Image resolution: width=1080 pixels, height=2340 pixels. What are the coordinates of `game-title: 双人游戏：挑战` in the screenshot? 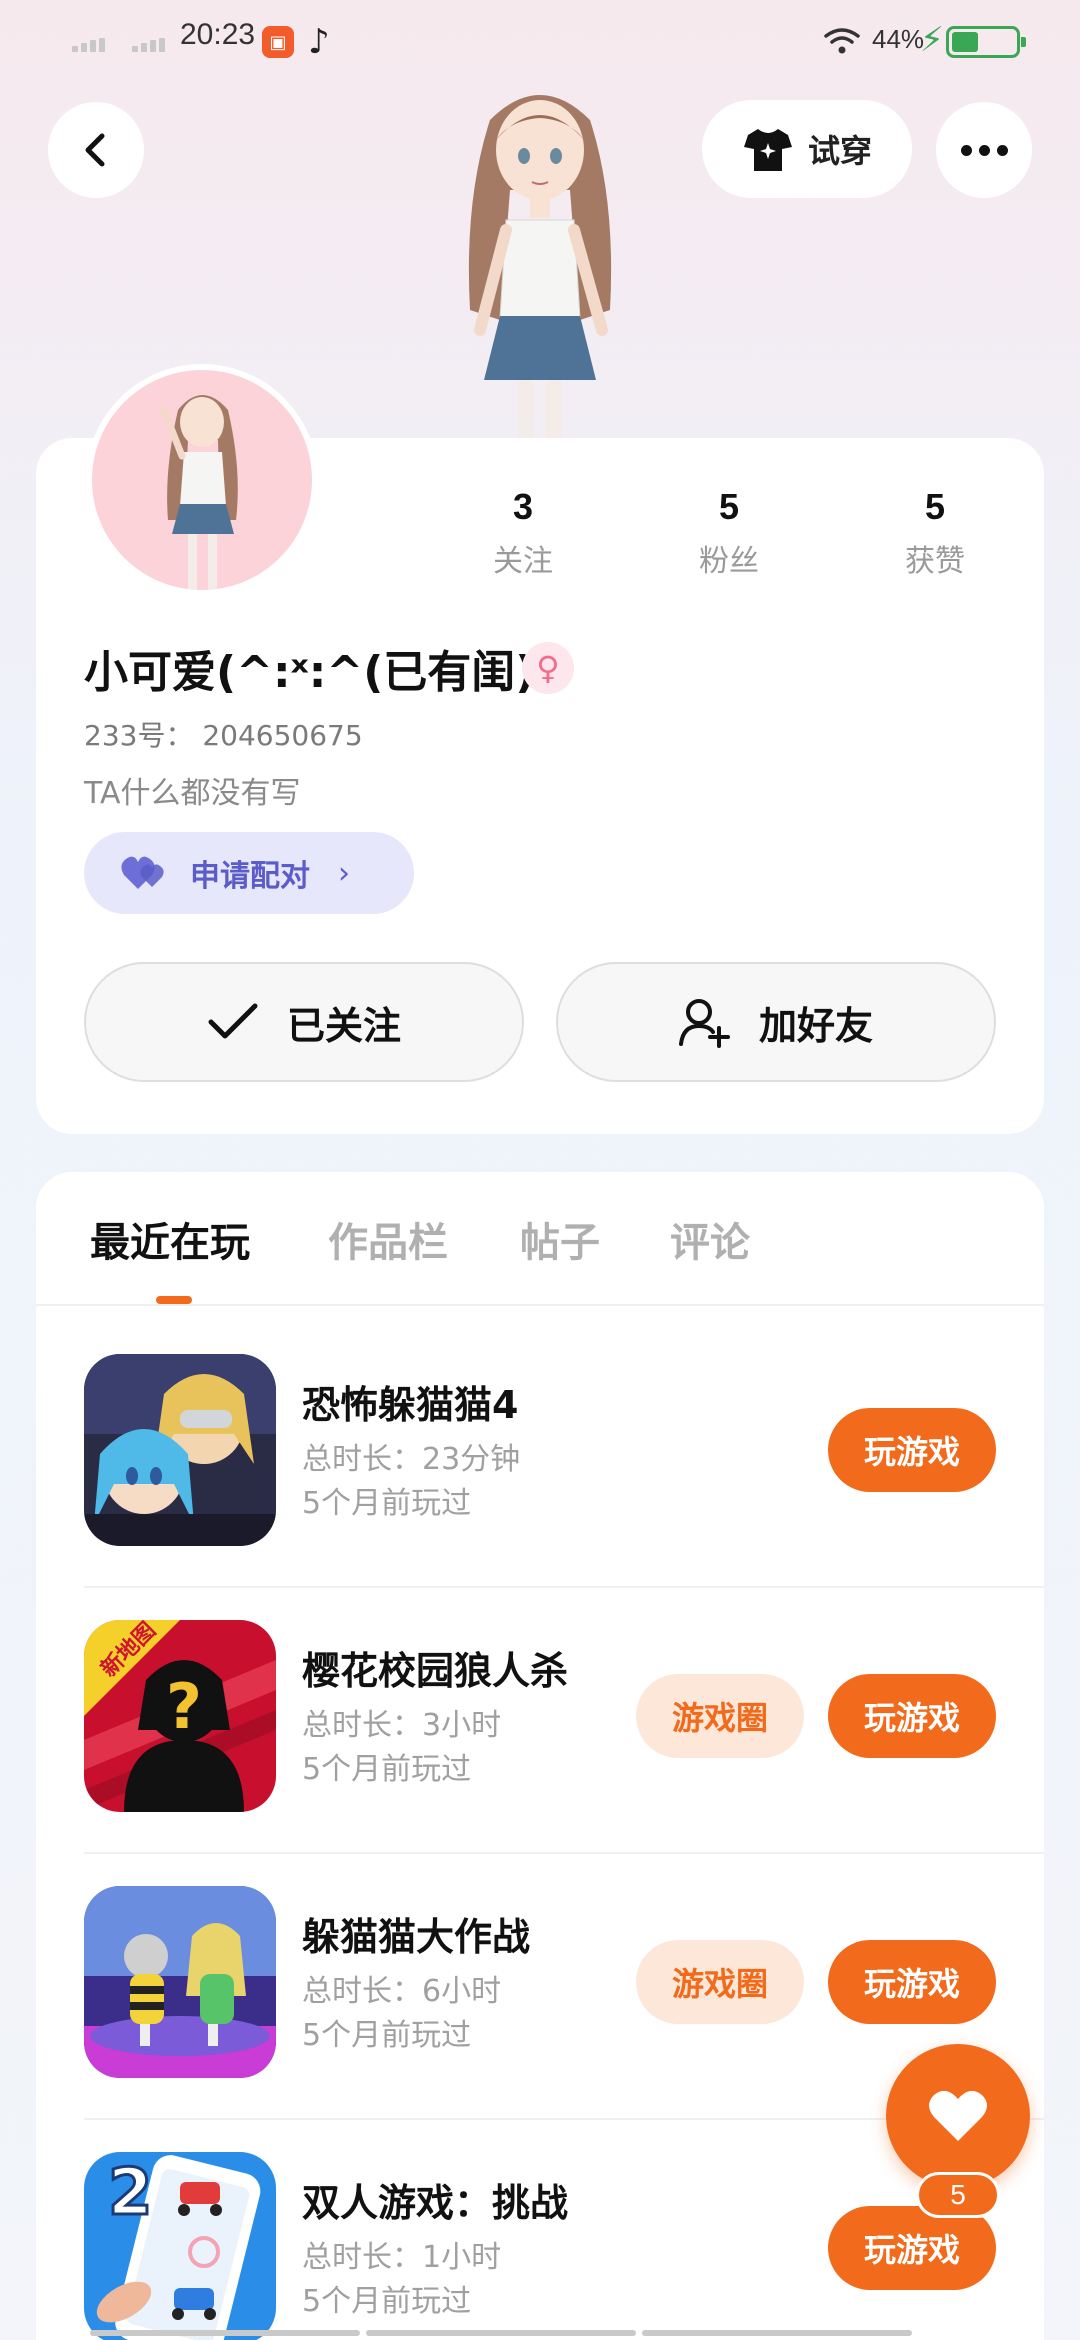 It's located at (435, 2203).